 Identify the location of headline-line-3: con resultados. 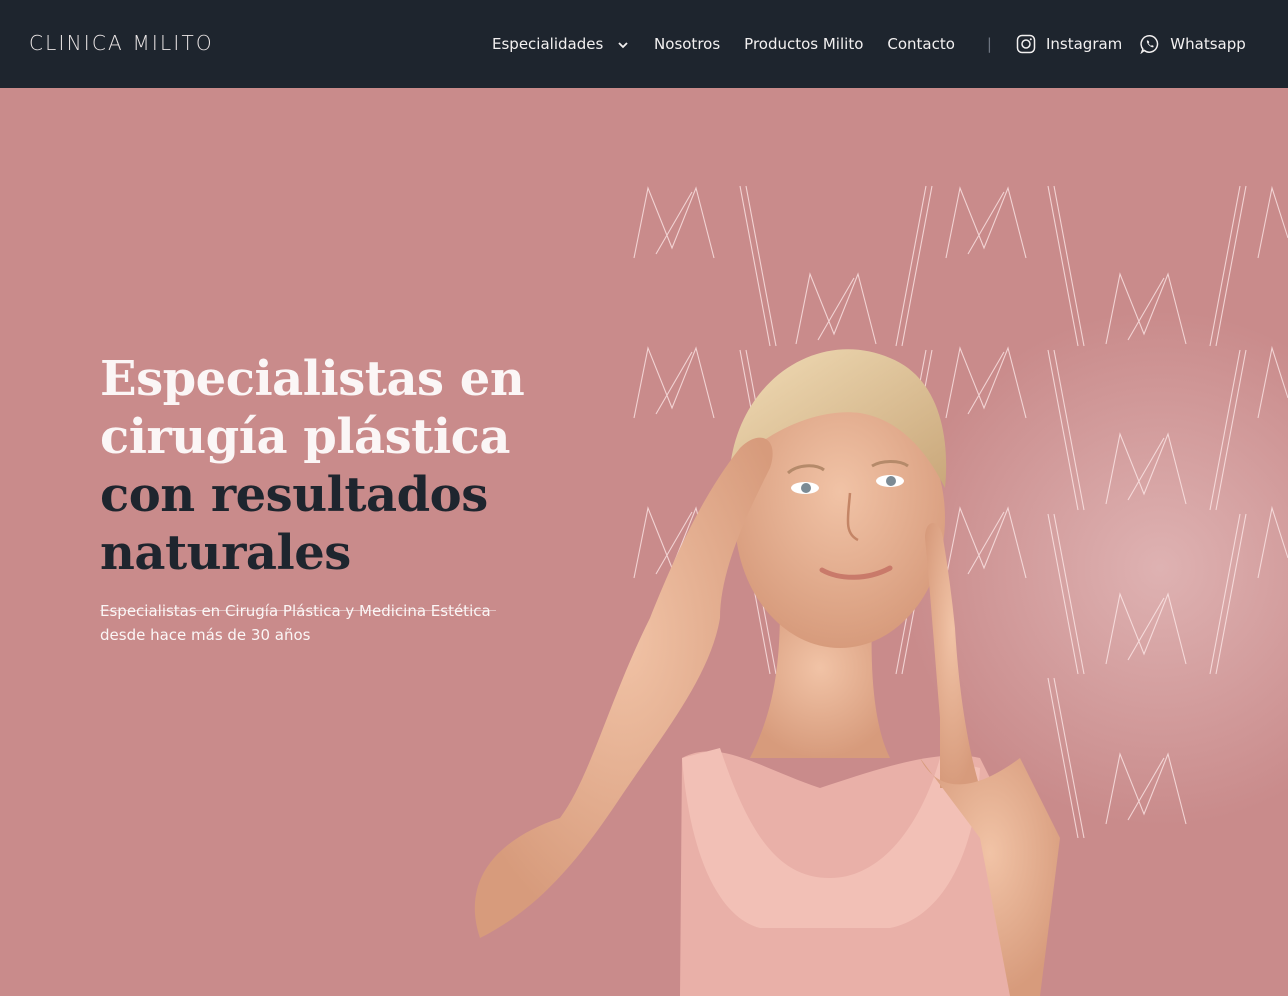
(294, 495).